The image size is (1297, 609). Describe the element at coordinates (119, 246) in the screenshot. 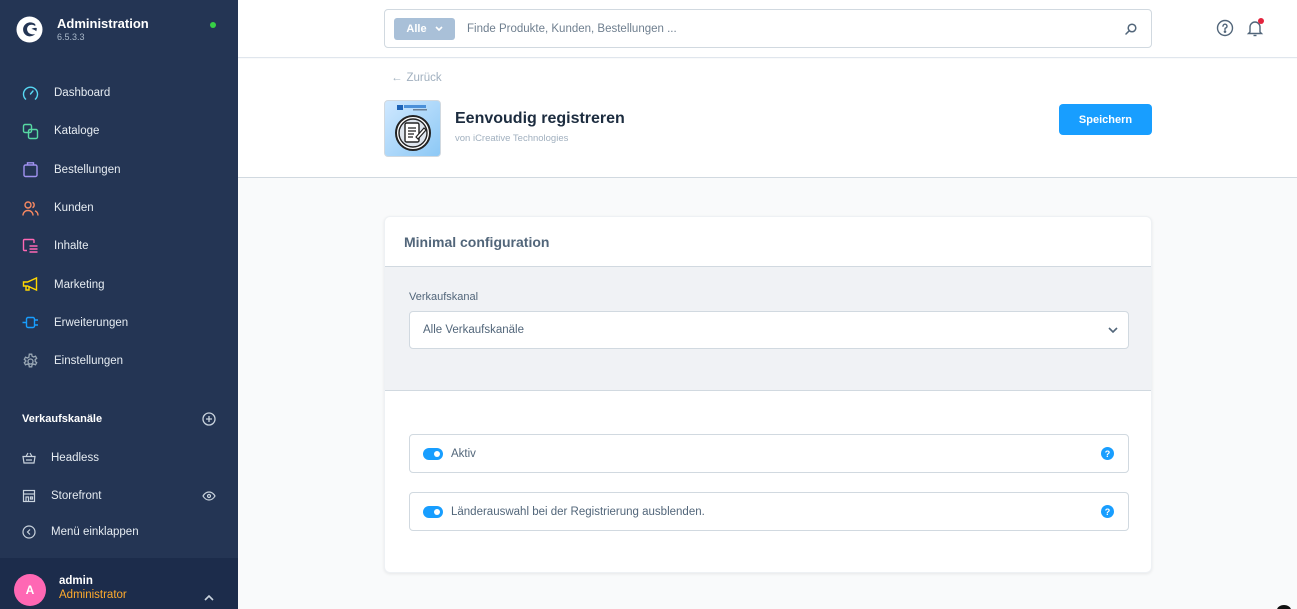

I see `sidebar-item-inhalte: Inhalte` at that location.